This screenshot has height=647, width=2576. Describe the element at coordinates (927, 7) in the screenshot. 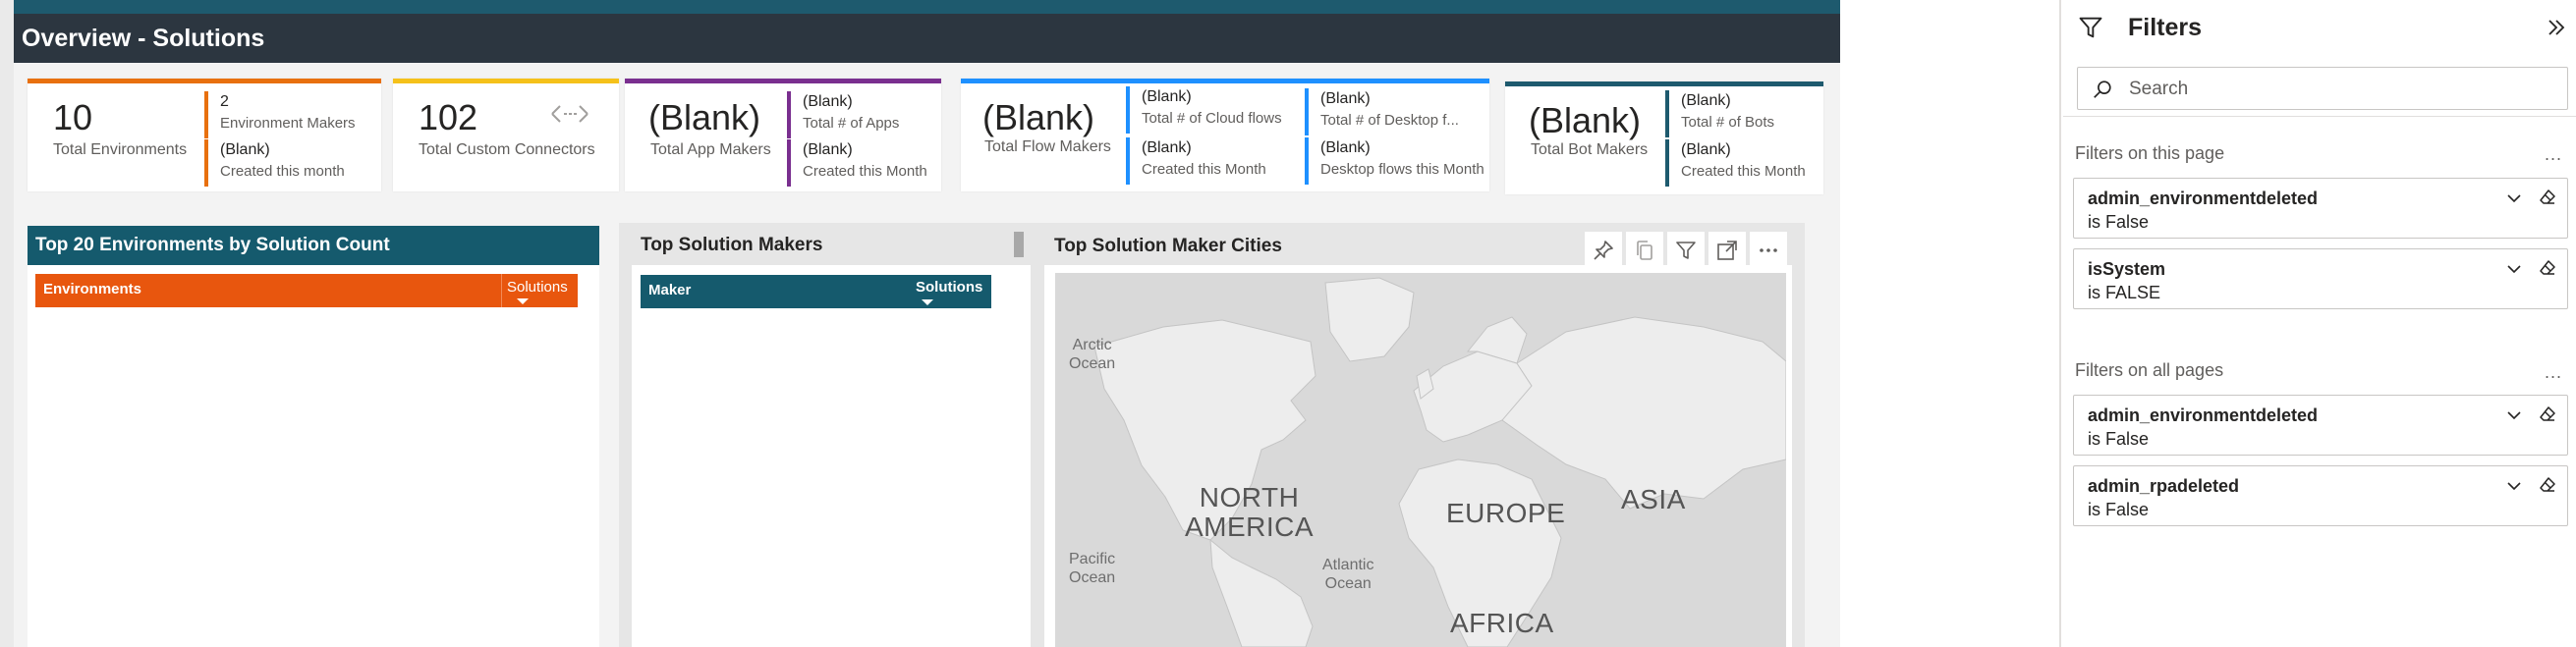

I see `top-accent-band` at that location.